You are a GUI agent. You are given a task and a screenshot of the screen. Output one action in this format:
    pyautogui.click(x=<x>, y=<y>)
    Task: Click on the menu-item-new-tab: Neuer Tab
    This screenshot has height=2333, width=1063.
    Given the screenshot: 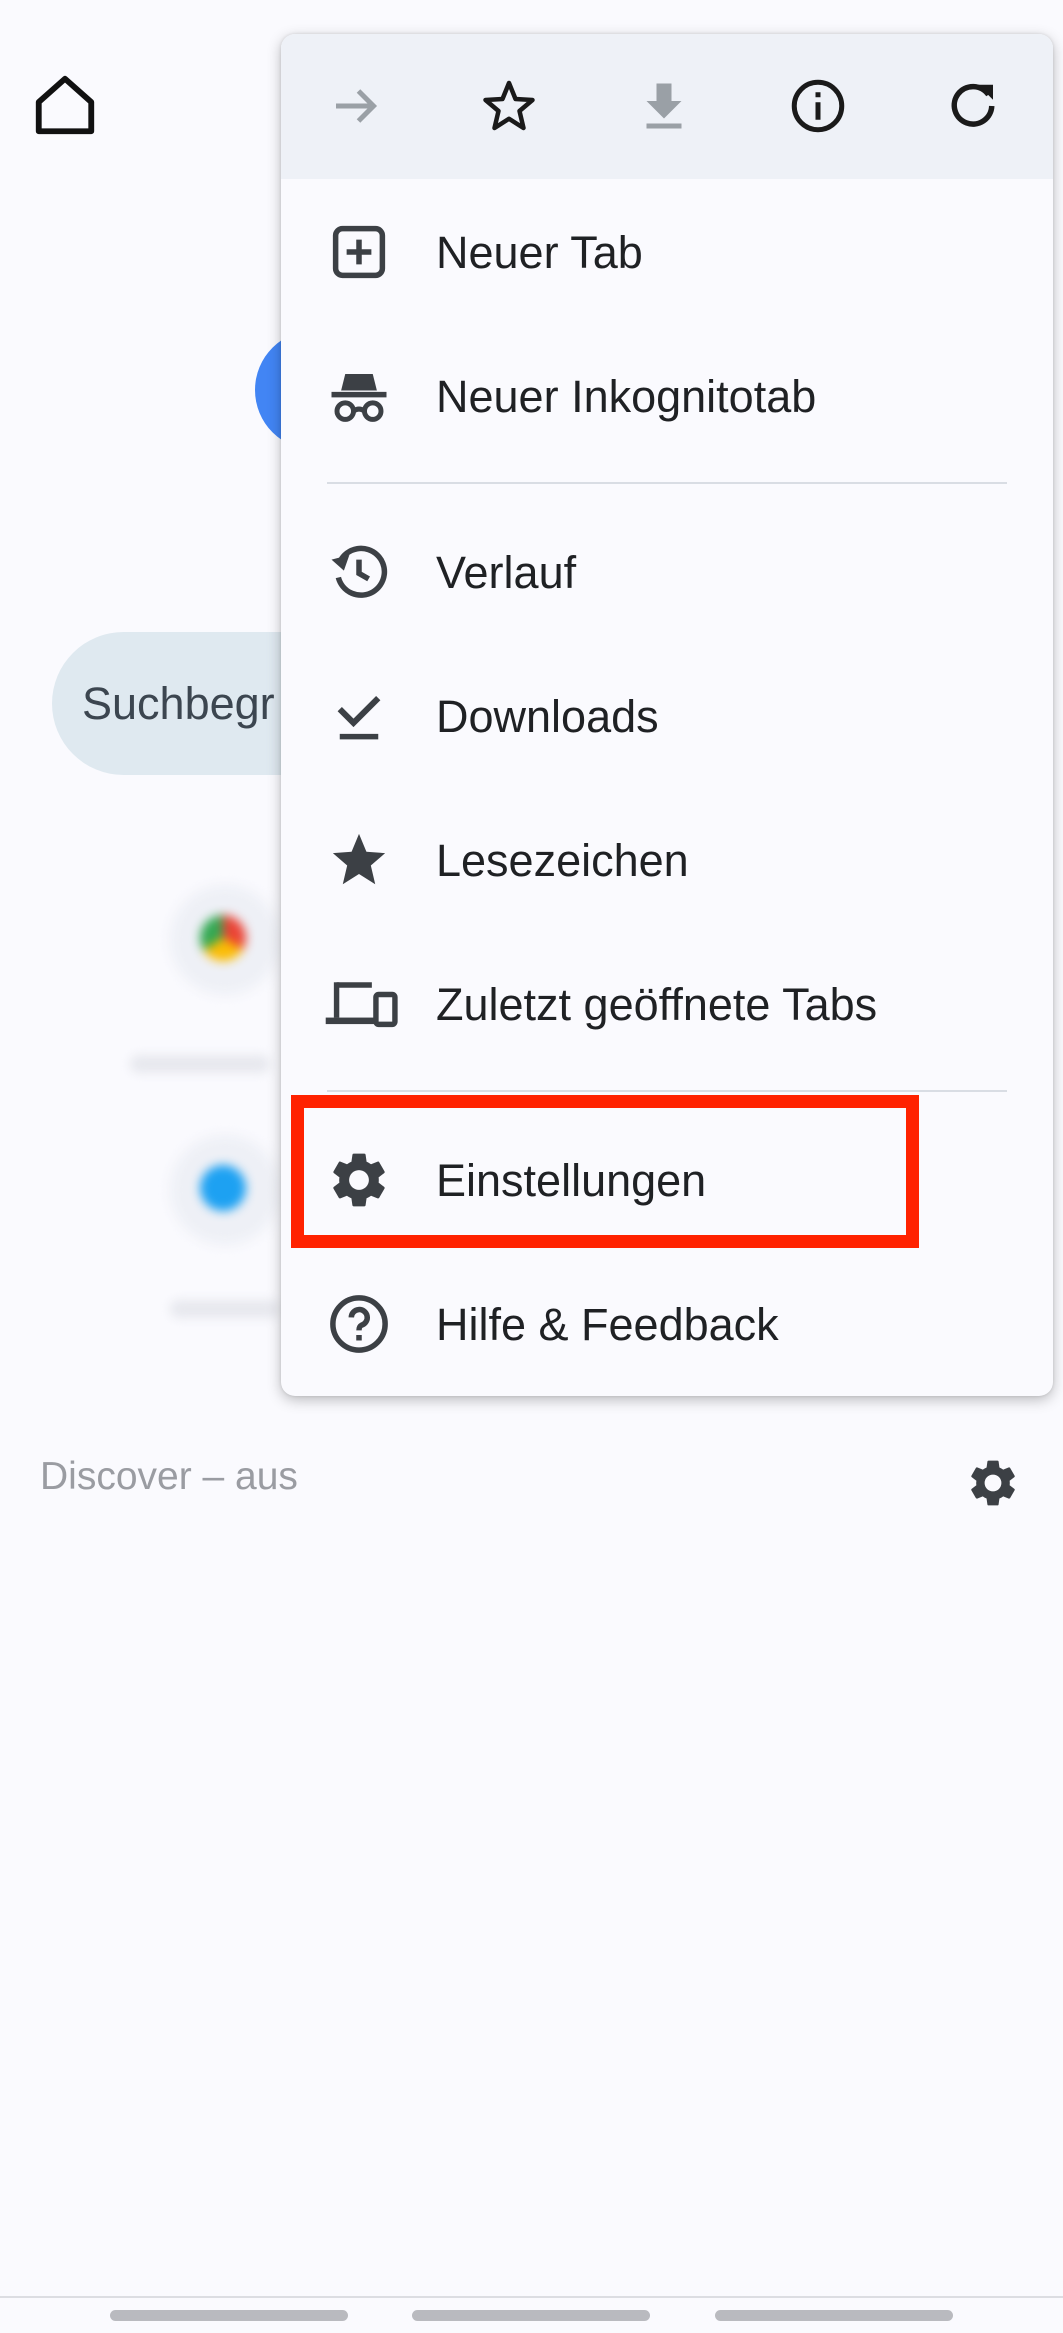 What is the action you would take?
    pyautogui.click(x=667, y=252)
    